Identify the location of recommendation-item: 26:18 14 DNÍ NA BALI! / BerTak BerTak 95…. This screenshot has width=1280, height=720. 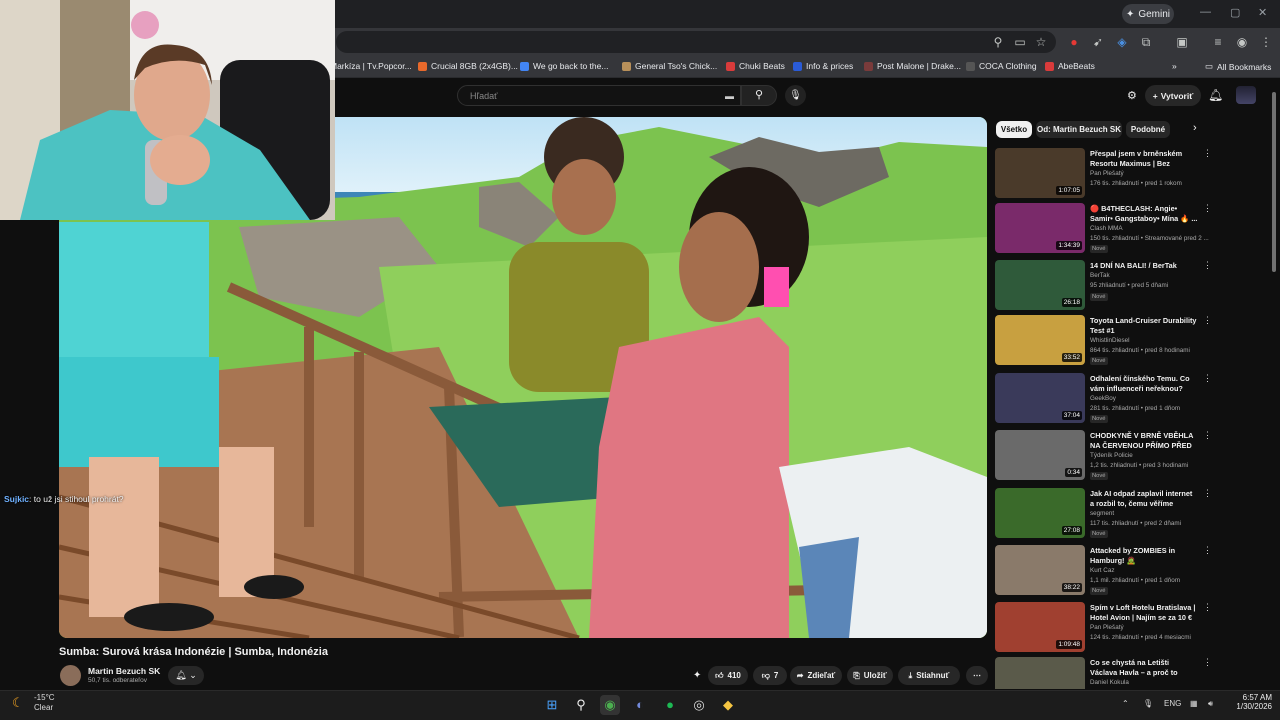
(1105, 286).